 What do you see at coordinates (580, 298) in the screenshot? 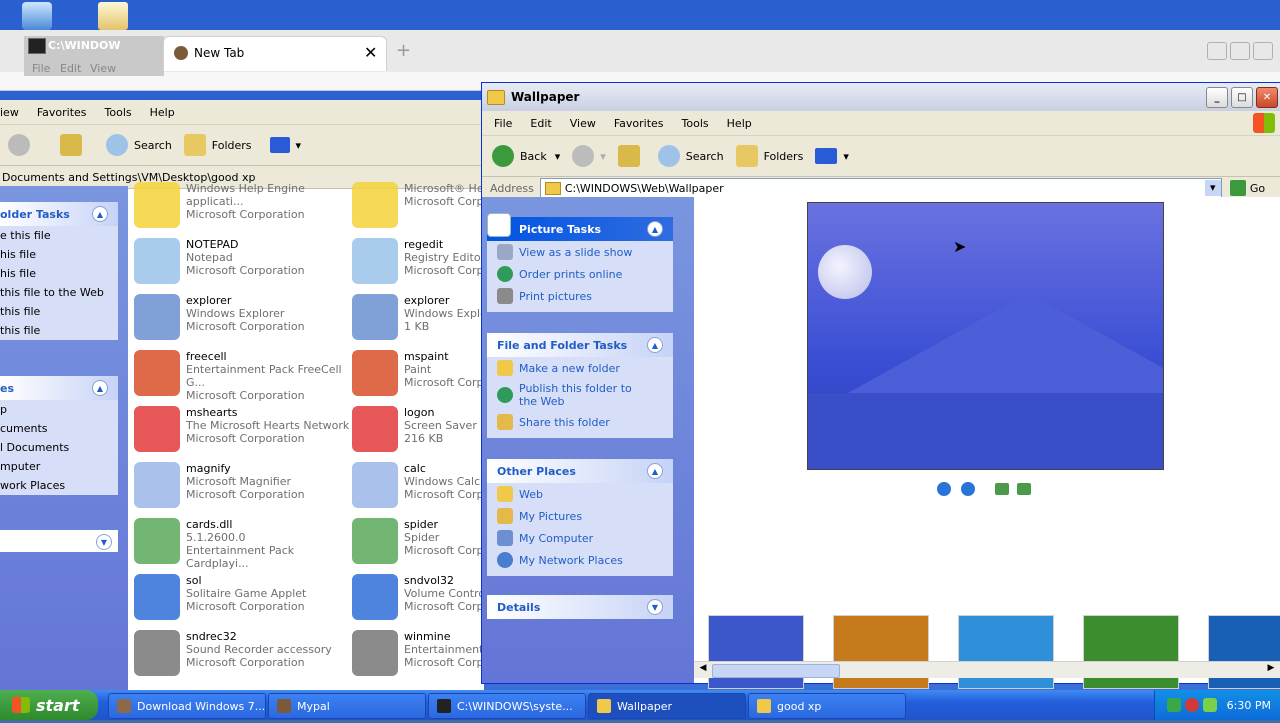
I see `task-print-pictures: Print pictures` at bounding box center [580, 298].